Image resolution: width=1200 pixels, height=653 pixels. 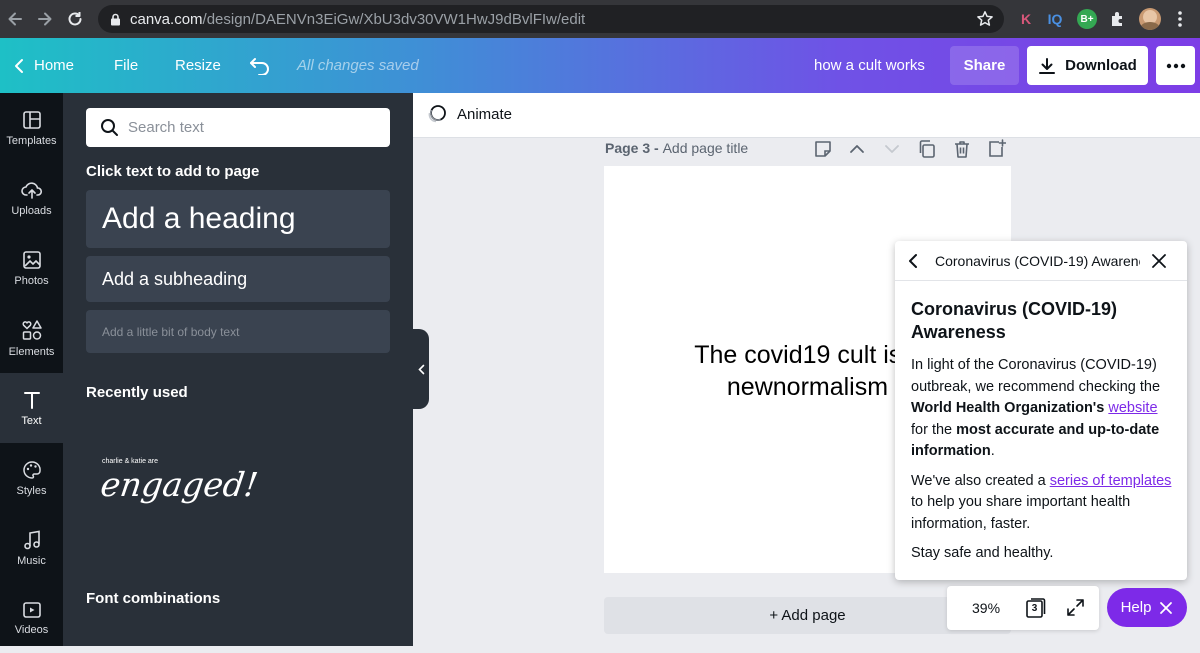 What do you see at coordinates (31, 469) in the screenshot?
I see `palette-icon` at bounding box center [31, 469].